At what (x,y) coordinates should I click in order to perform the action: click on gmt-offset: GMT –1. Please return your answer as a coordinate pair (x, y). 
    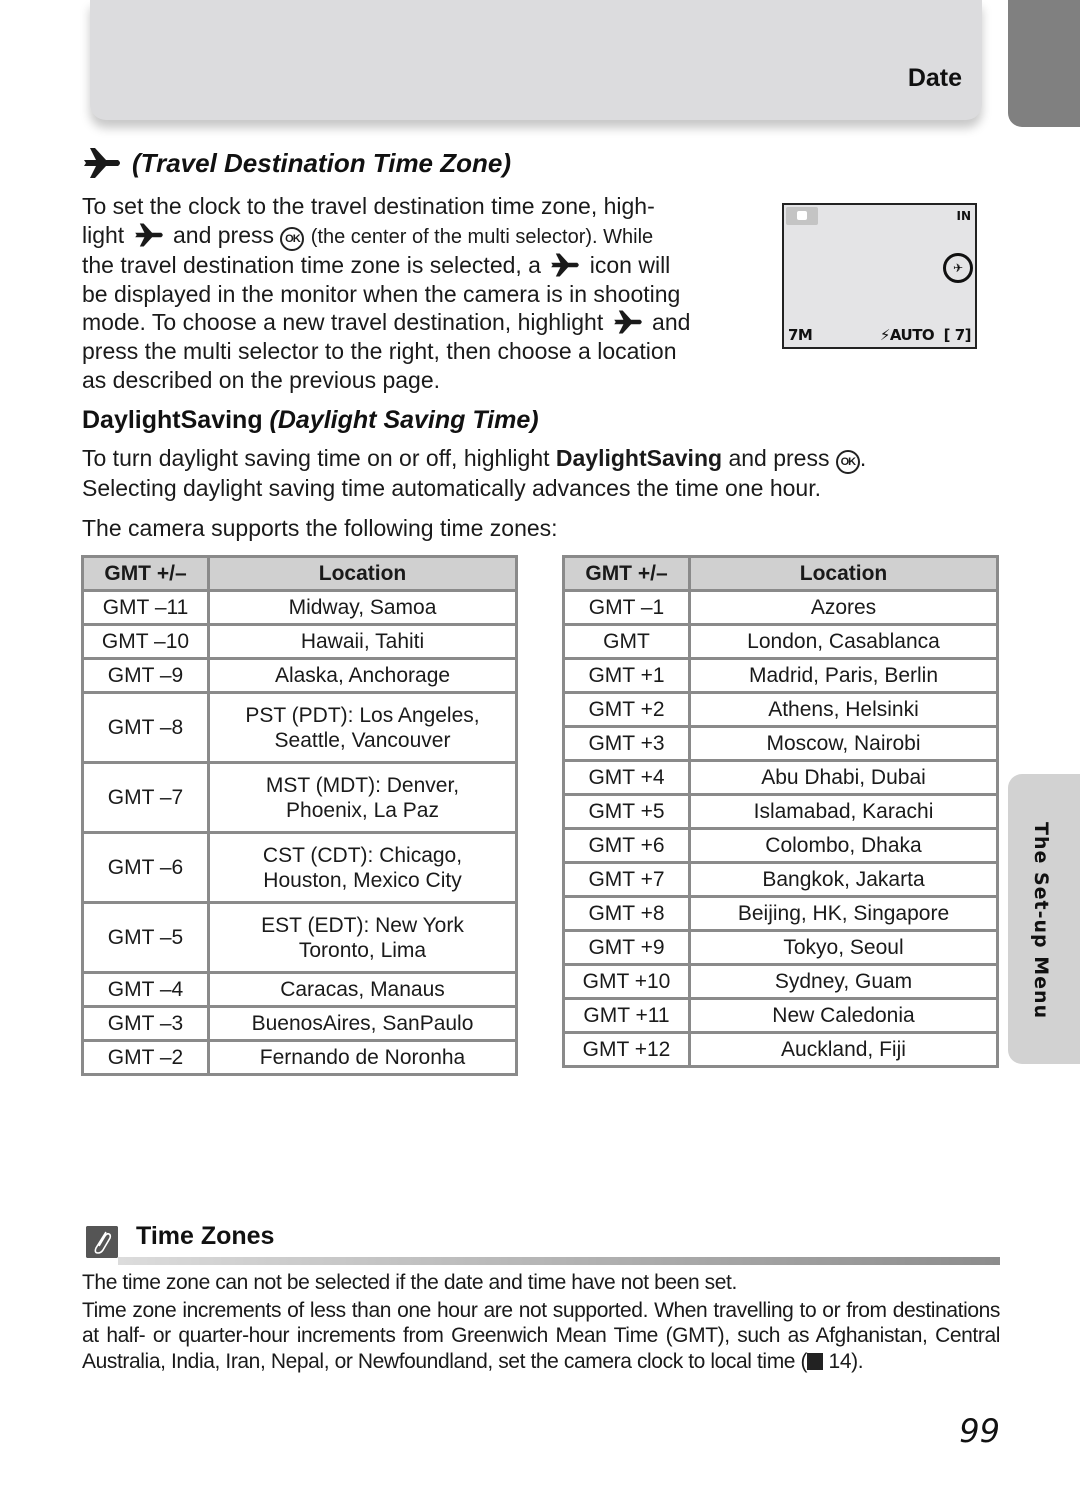
    Looking at the image, I should click on (626, 607).